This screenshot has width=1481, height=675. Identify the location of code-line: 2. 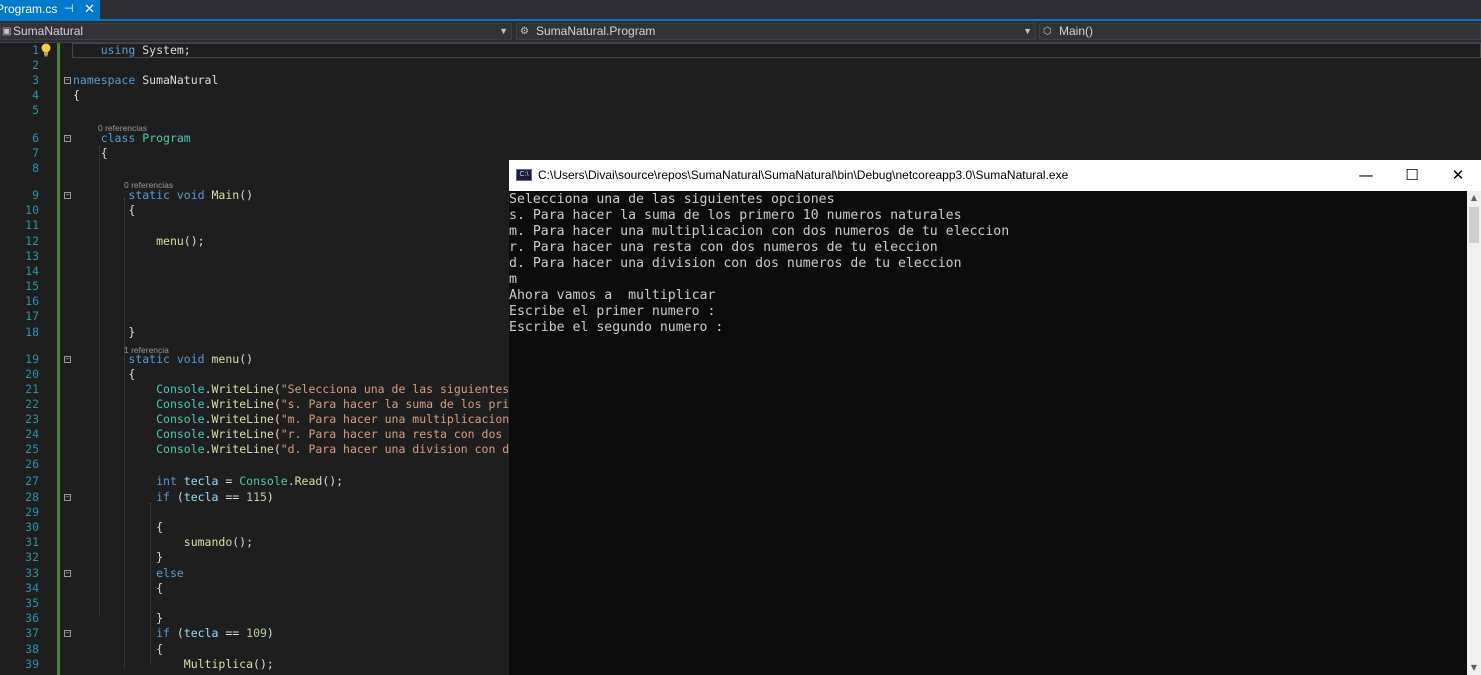
(740, 65).